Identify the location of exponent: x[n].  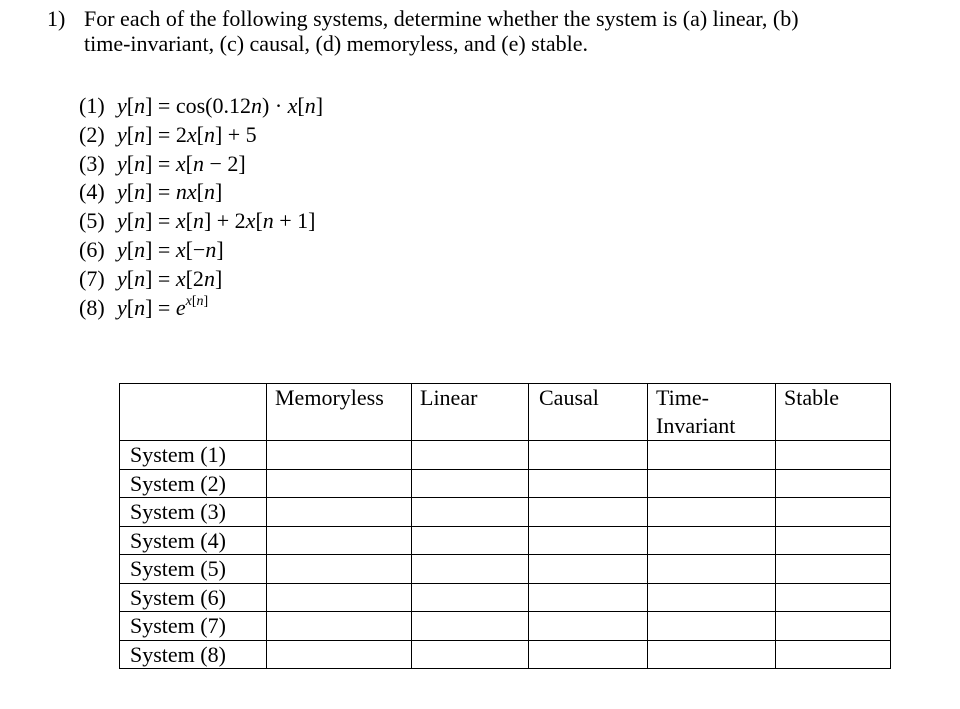
(197, 301).